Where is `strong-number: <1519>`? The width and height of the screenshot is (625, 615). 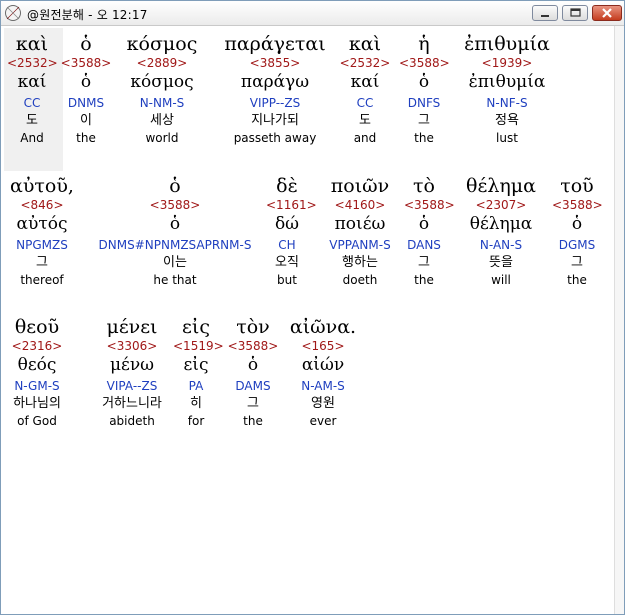
strong-number: <1519> is located at coordinates (198, 346).